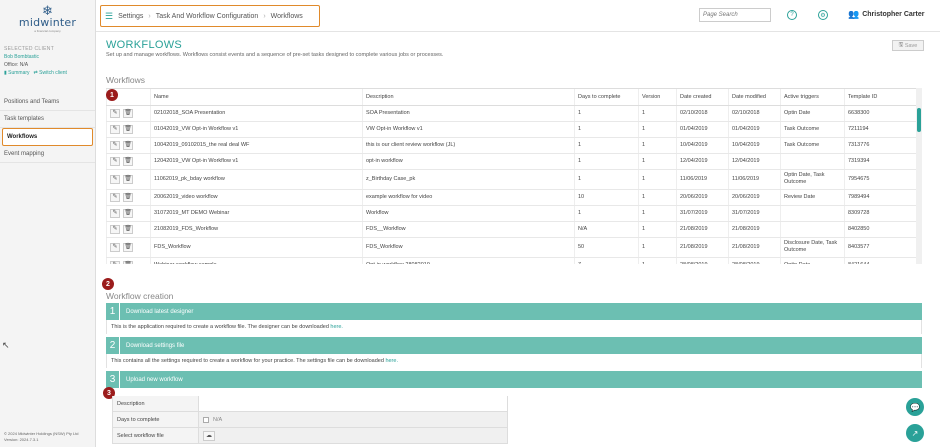 Image resolution: width=940 pixels, height=447 pixels. Describe the element at coordinates (812, 97) in the screenshot. I see `col-active-triggers: Active triggers` at that location.